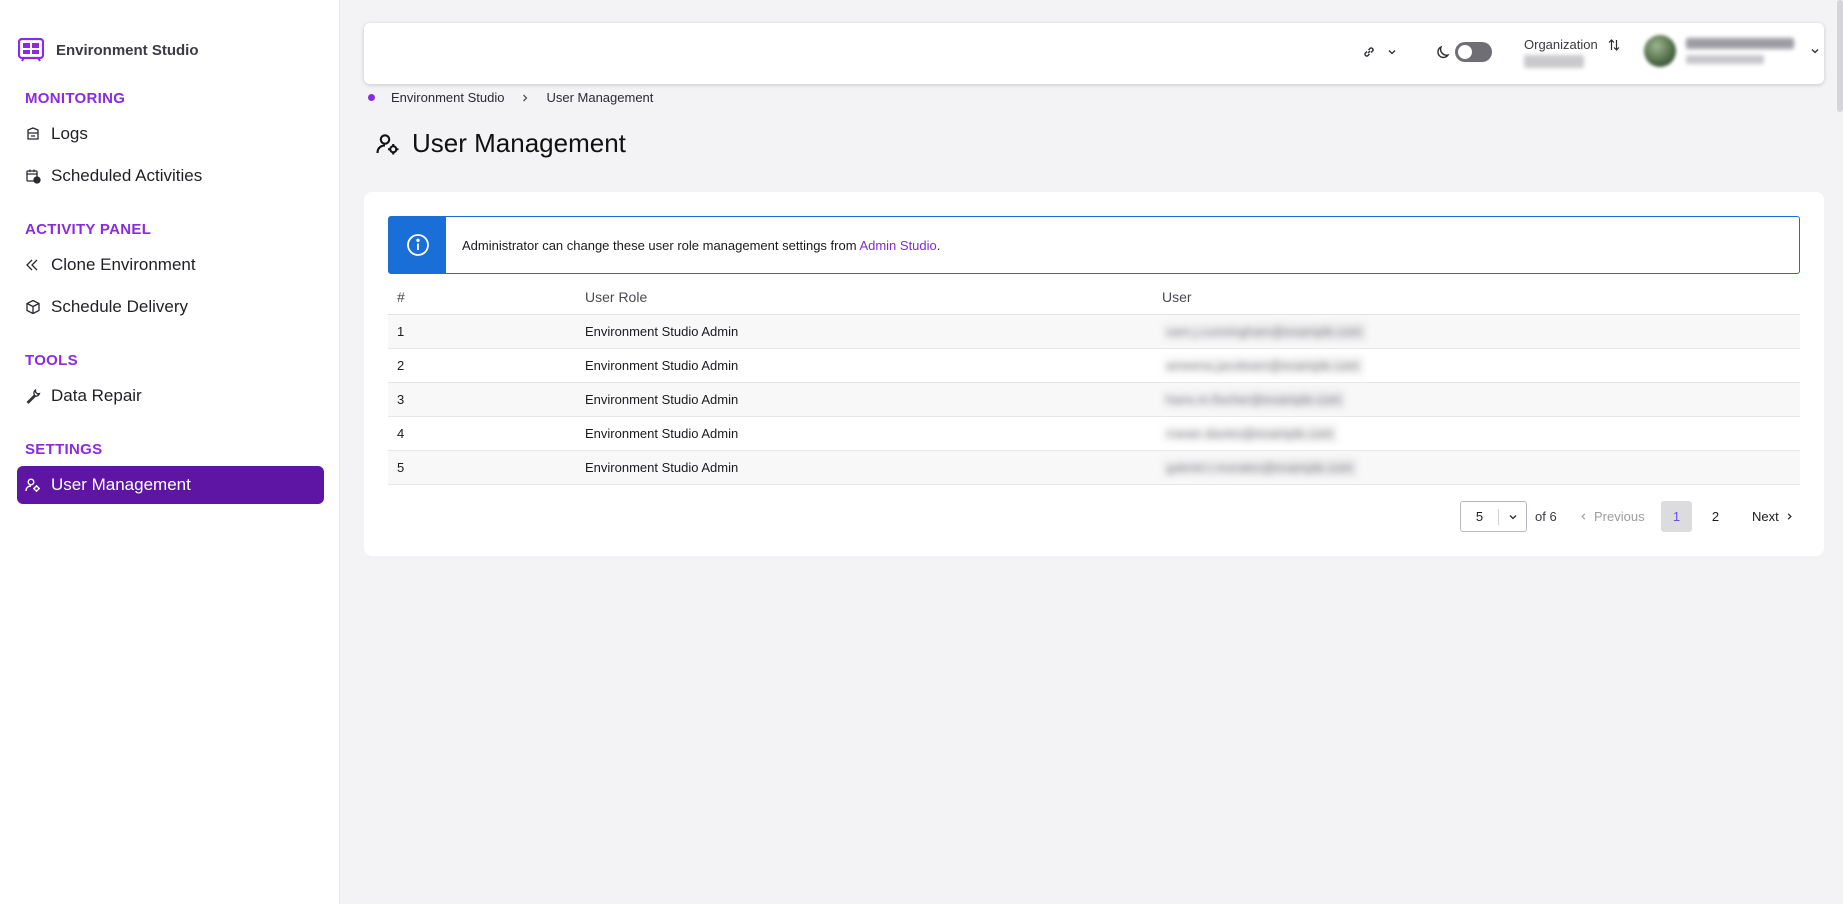  Describe the element at coordinates (1561, 44) in the screenshot. I see `organization-label: Organization` at that location.